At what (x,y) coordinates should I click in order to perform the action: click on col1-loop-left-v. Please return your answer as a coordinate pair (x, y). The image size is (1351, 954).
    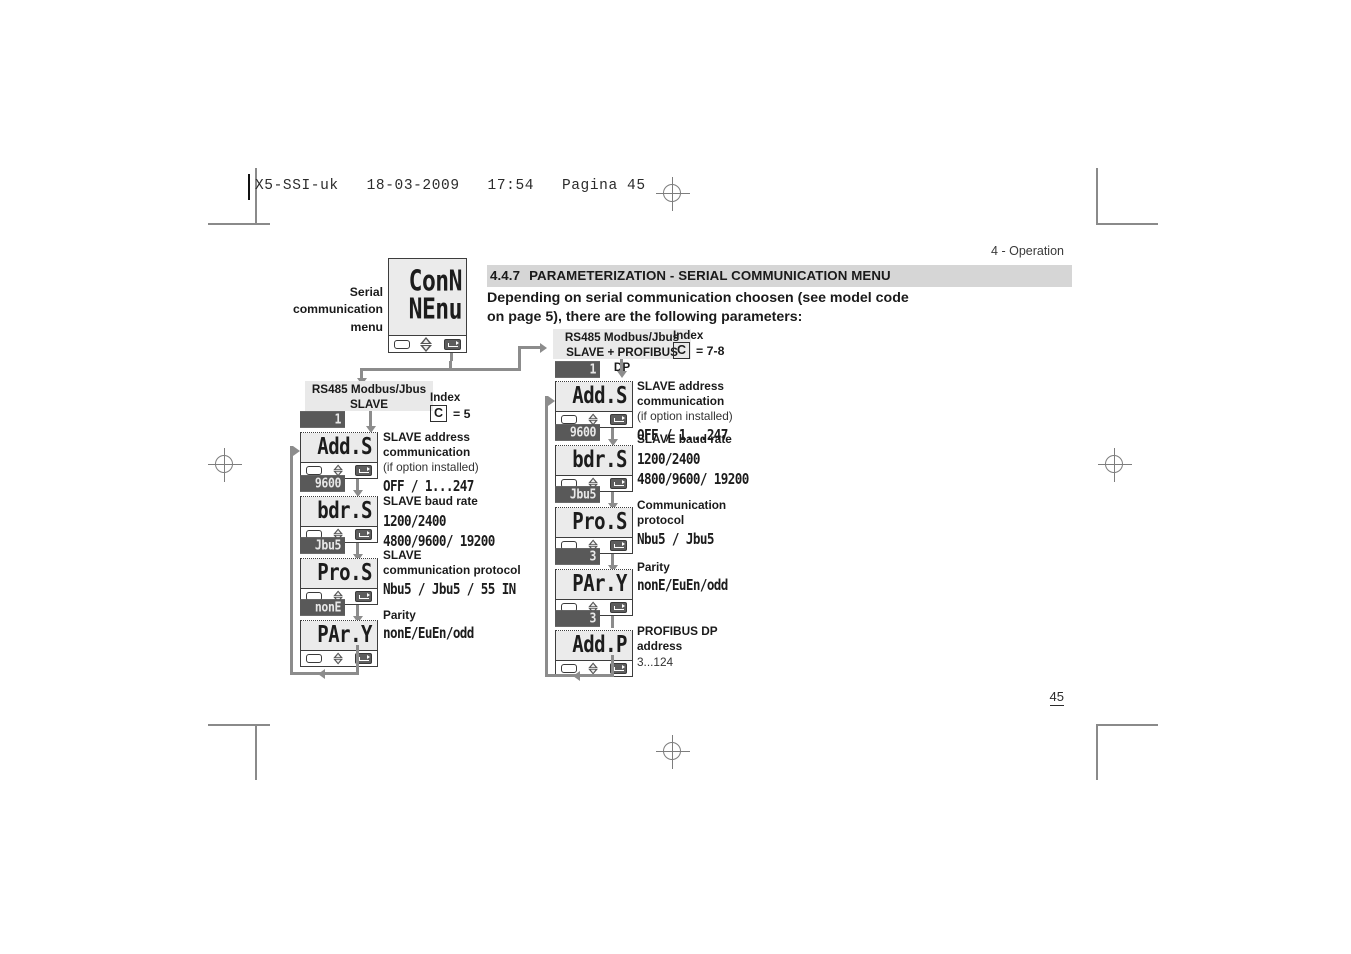
    Looking at the image, I should click on (291, 560).